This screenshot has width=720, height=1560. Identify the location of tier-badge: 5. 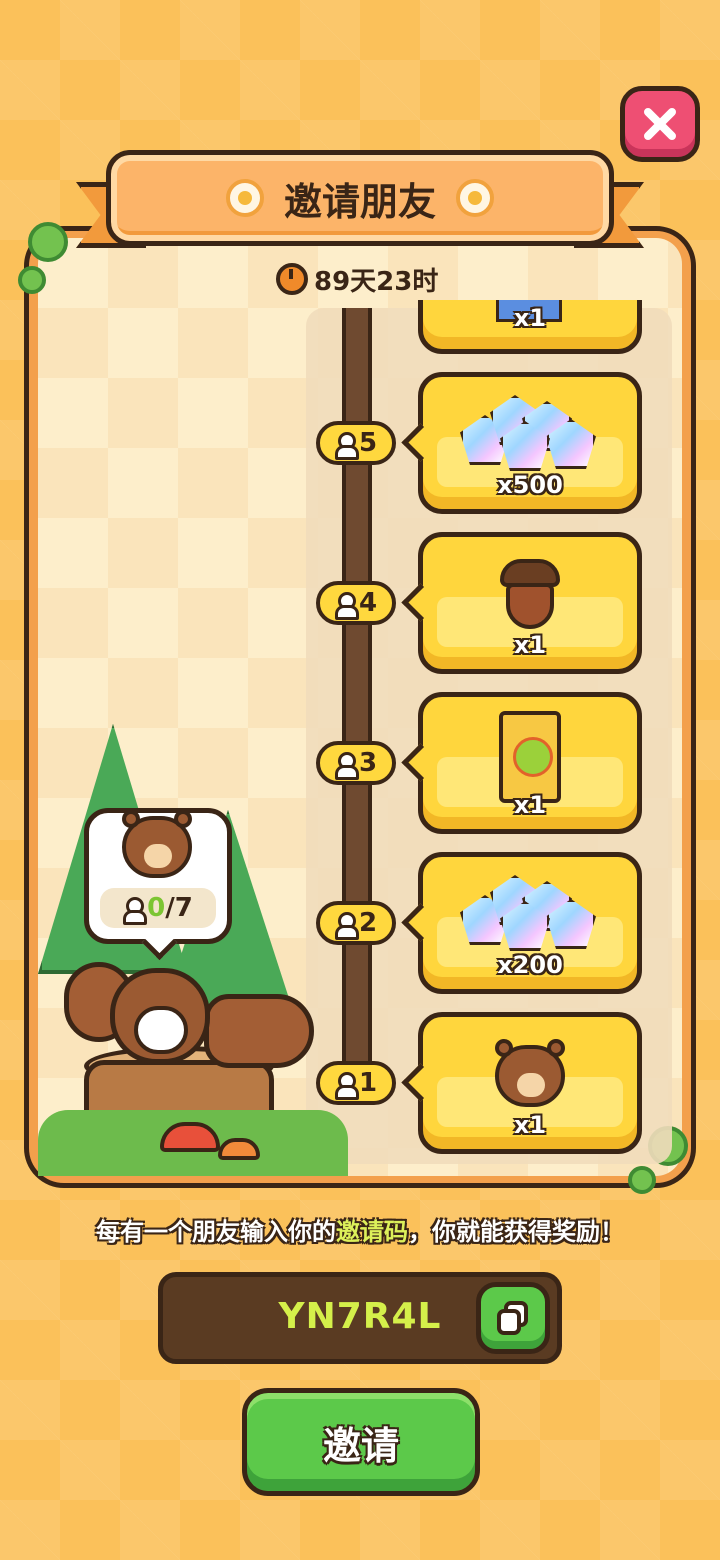
(356, 443).